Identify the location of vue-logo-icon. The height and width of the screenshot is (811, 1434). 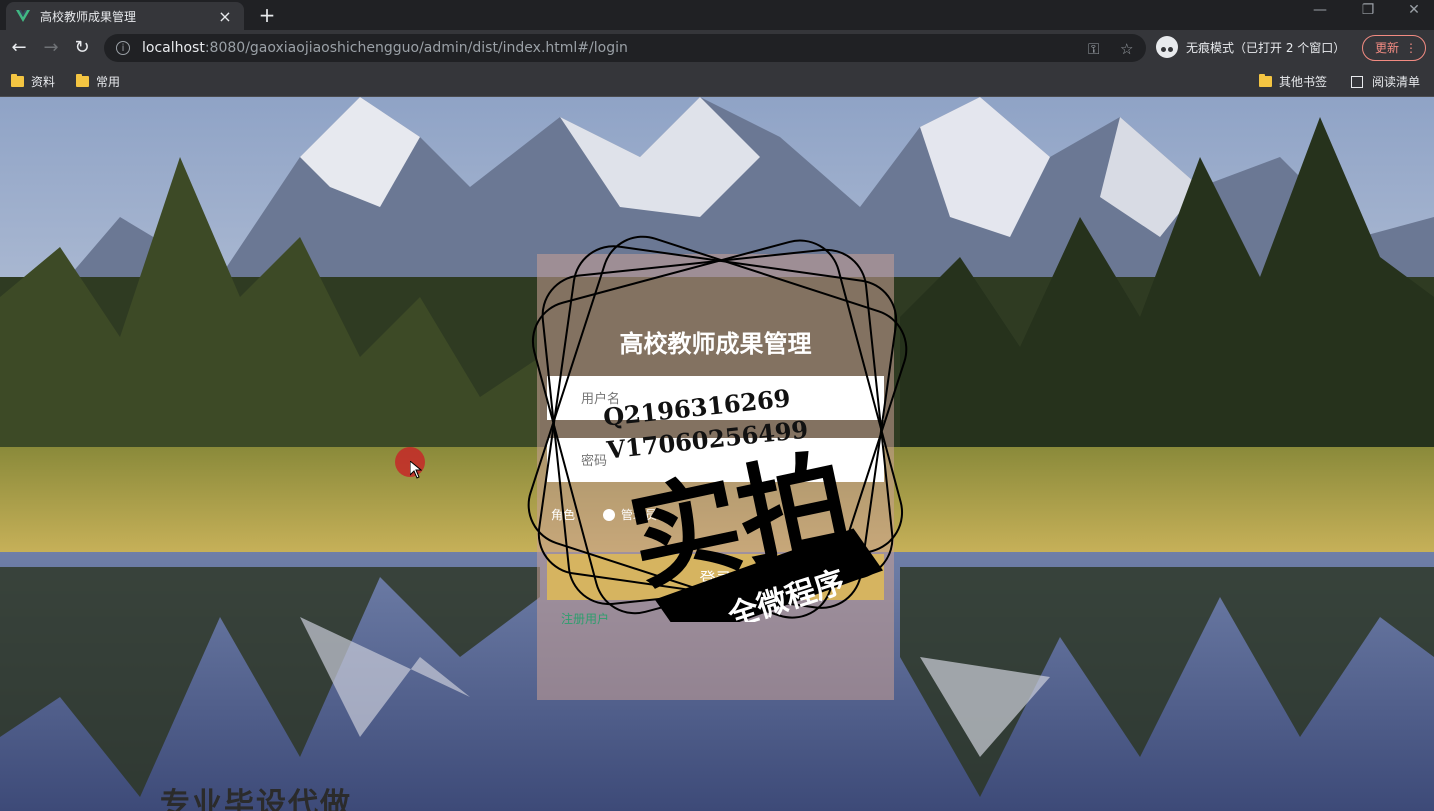
(23, 16).